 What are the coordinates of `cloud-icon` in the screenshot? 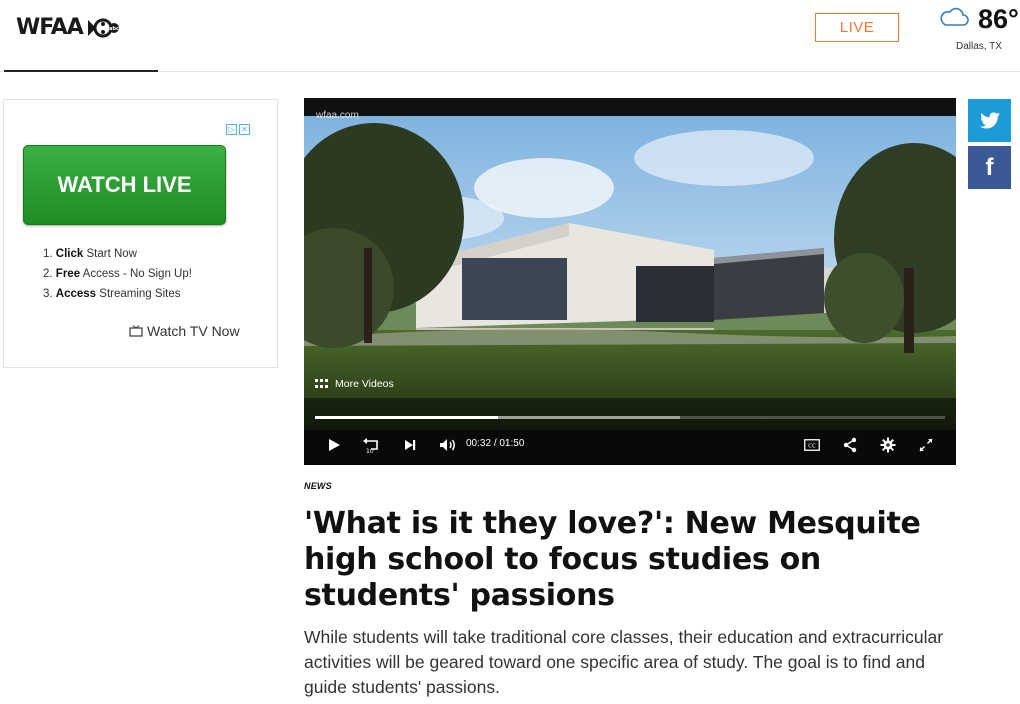 It's located at (954, 16).